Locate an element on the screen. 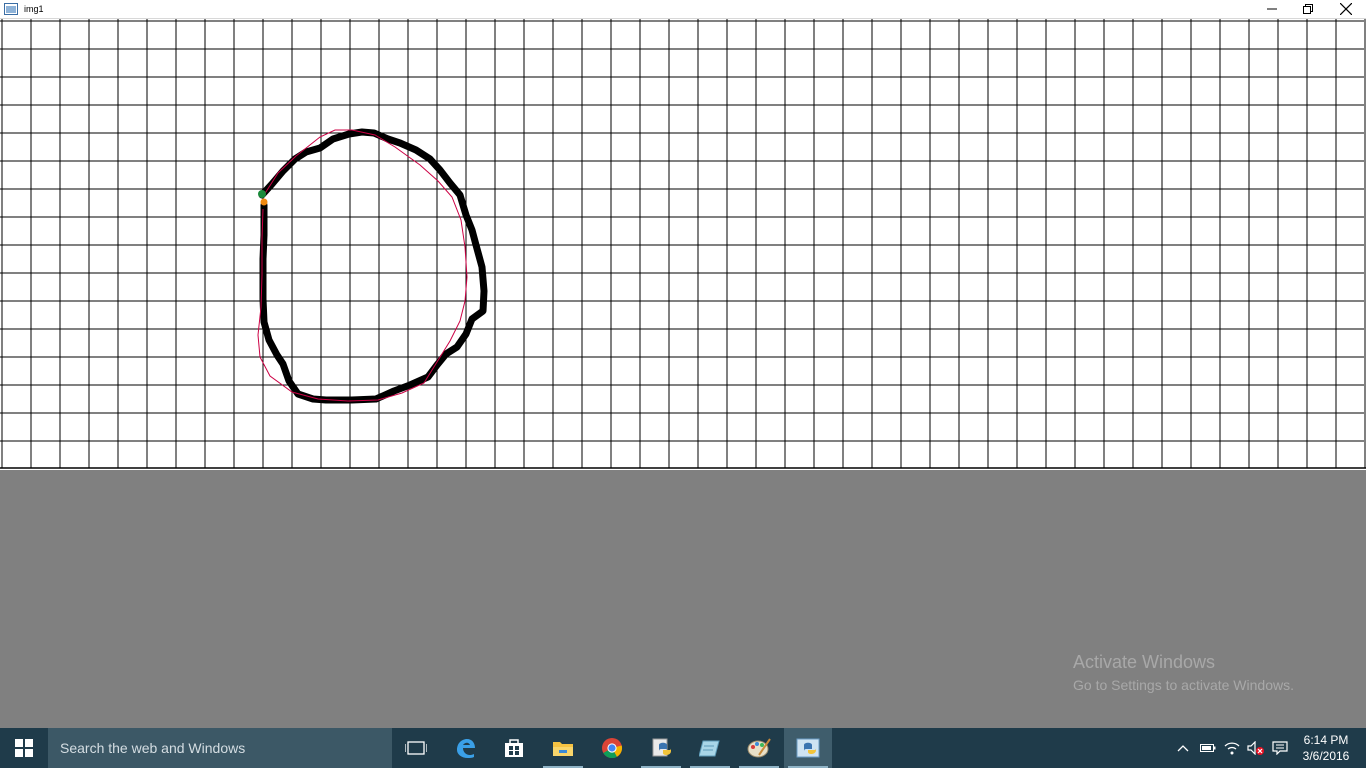 This screenshot has width=1366, height=768. file-explorer-button is located at coordinates (563, 748).